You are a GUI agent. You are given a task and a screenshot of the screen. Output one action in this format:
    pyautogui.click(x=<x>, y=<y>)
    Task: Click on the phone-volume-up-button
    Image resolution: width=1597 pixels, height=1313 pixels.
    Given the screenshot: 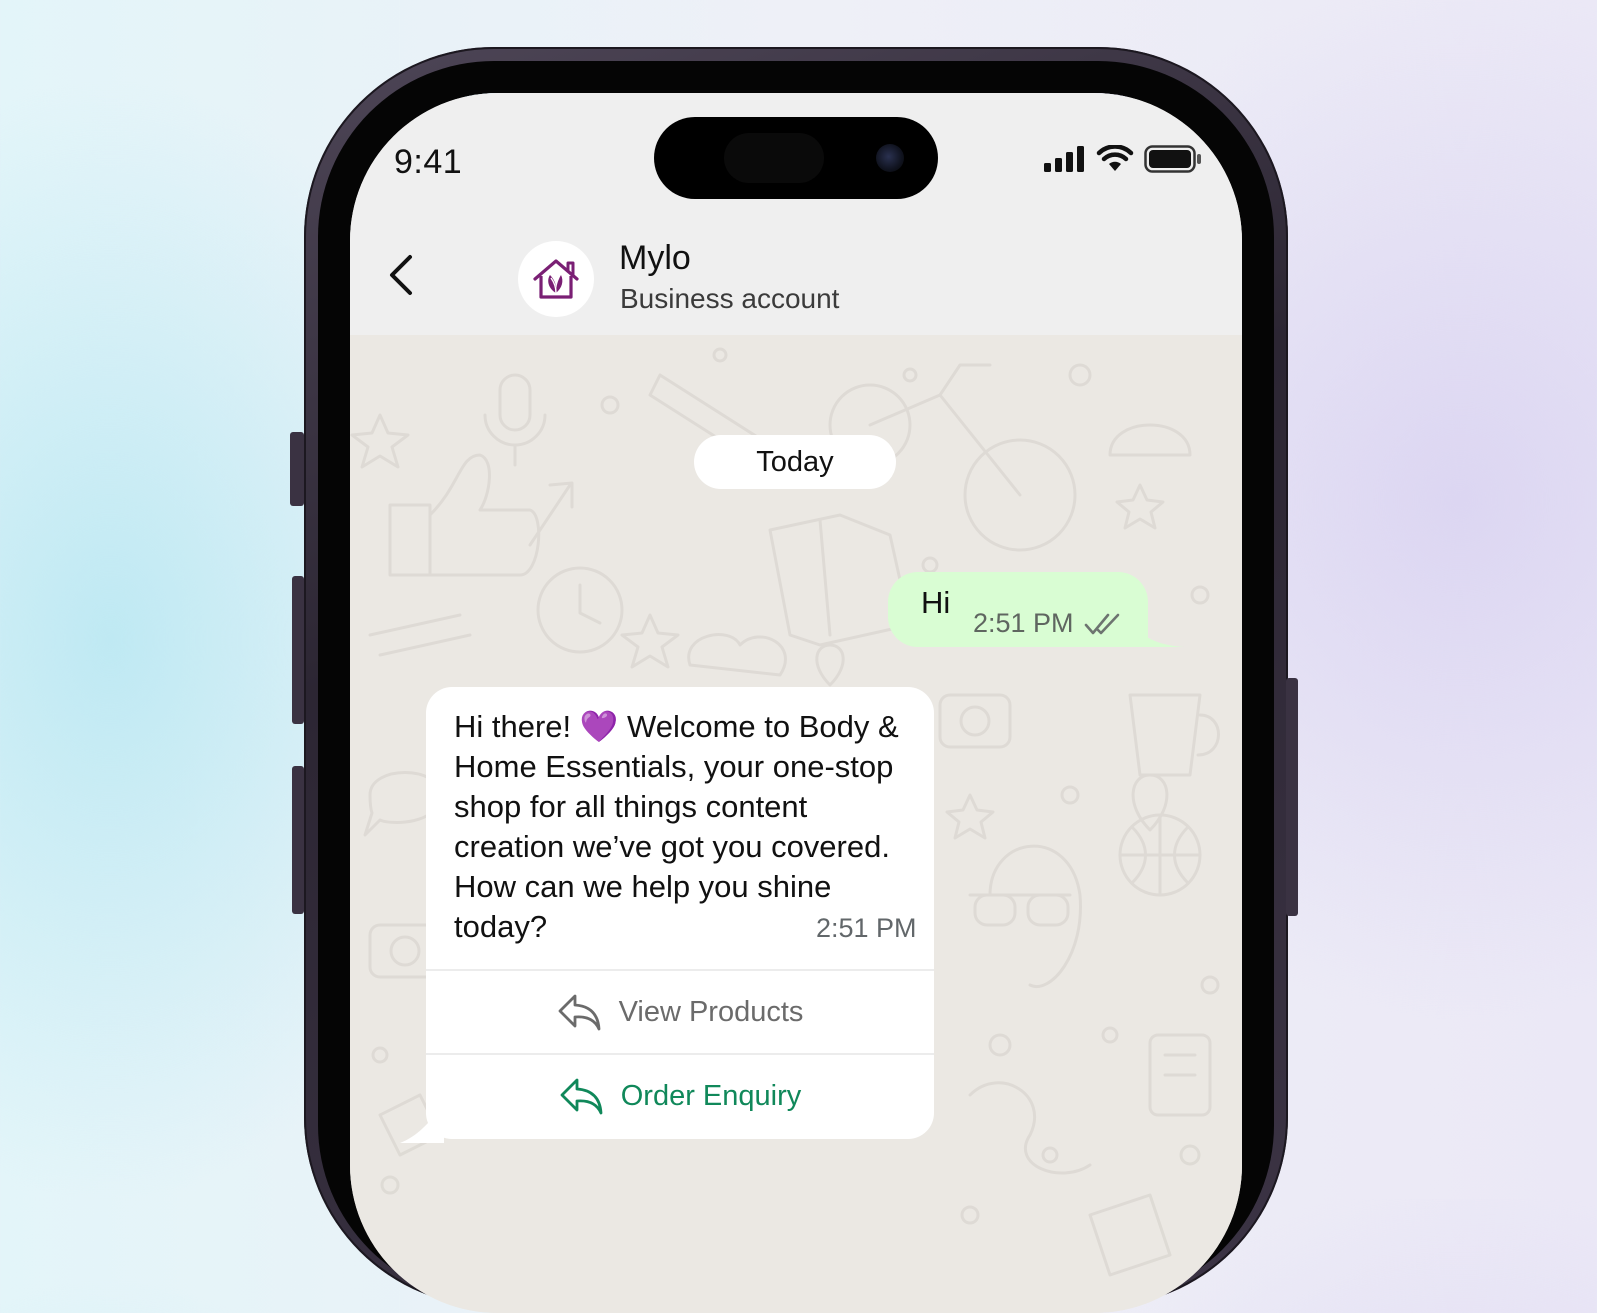 What is the action you would take?
    pyautogui.click(x=298, y=650)
    